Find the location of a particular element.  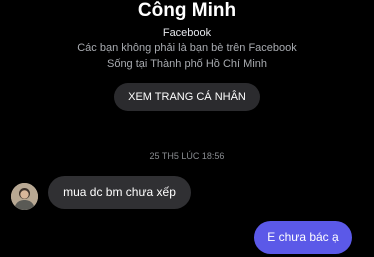

user-avatar-icon is located at coordinates (24, 196).